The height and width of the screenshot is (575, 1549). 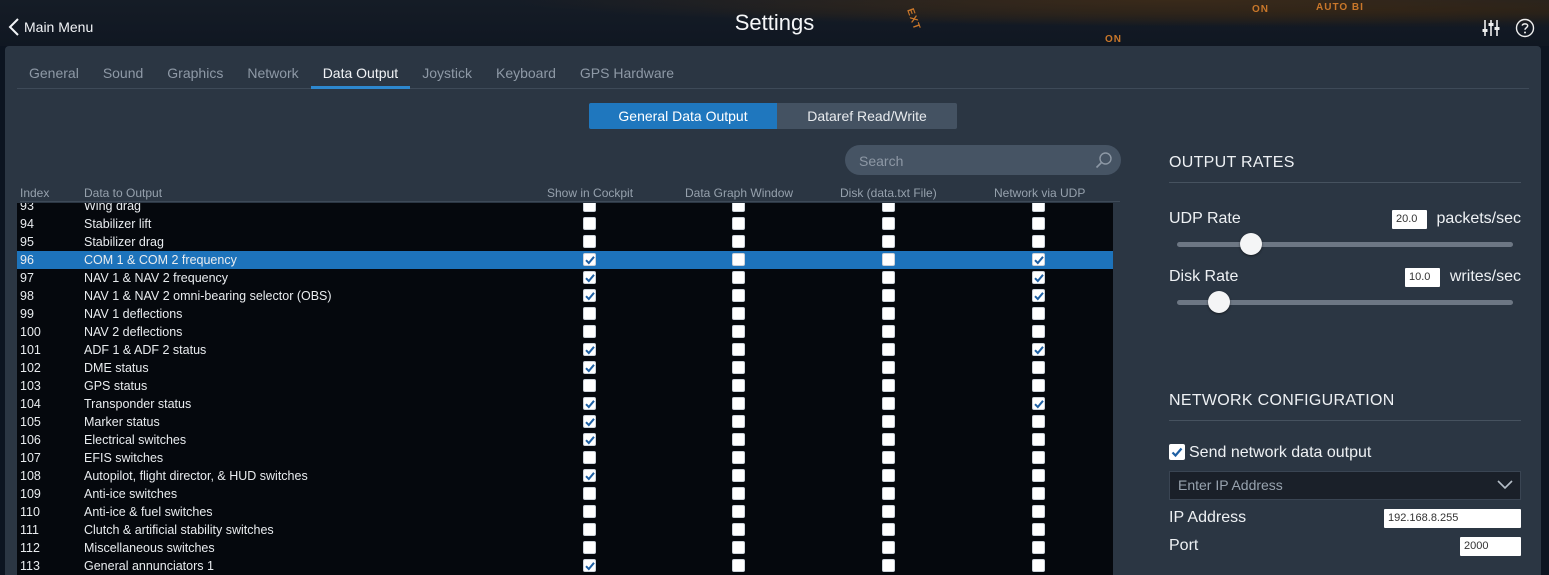 What do you see at coordinates (1177, 452) in the screenshot?
I see `send-network-checkbox` at bounding box center [1177, 452].